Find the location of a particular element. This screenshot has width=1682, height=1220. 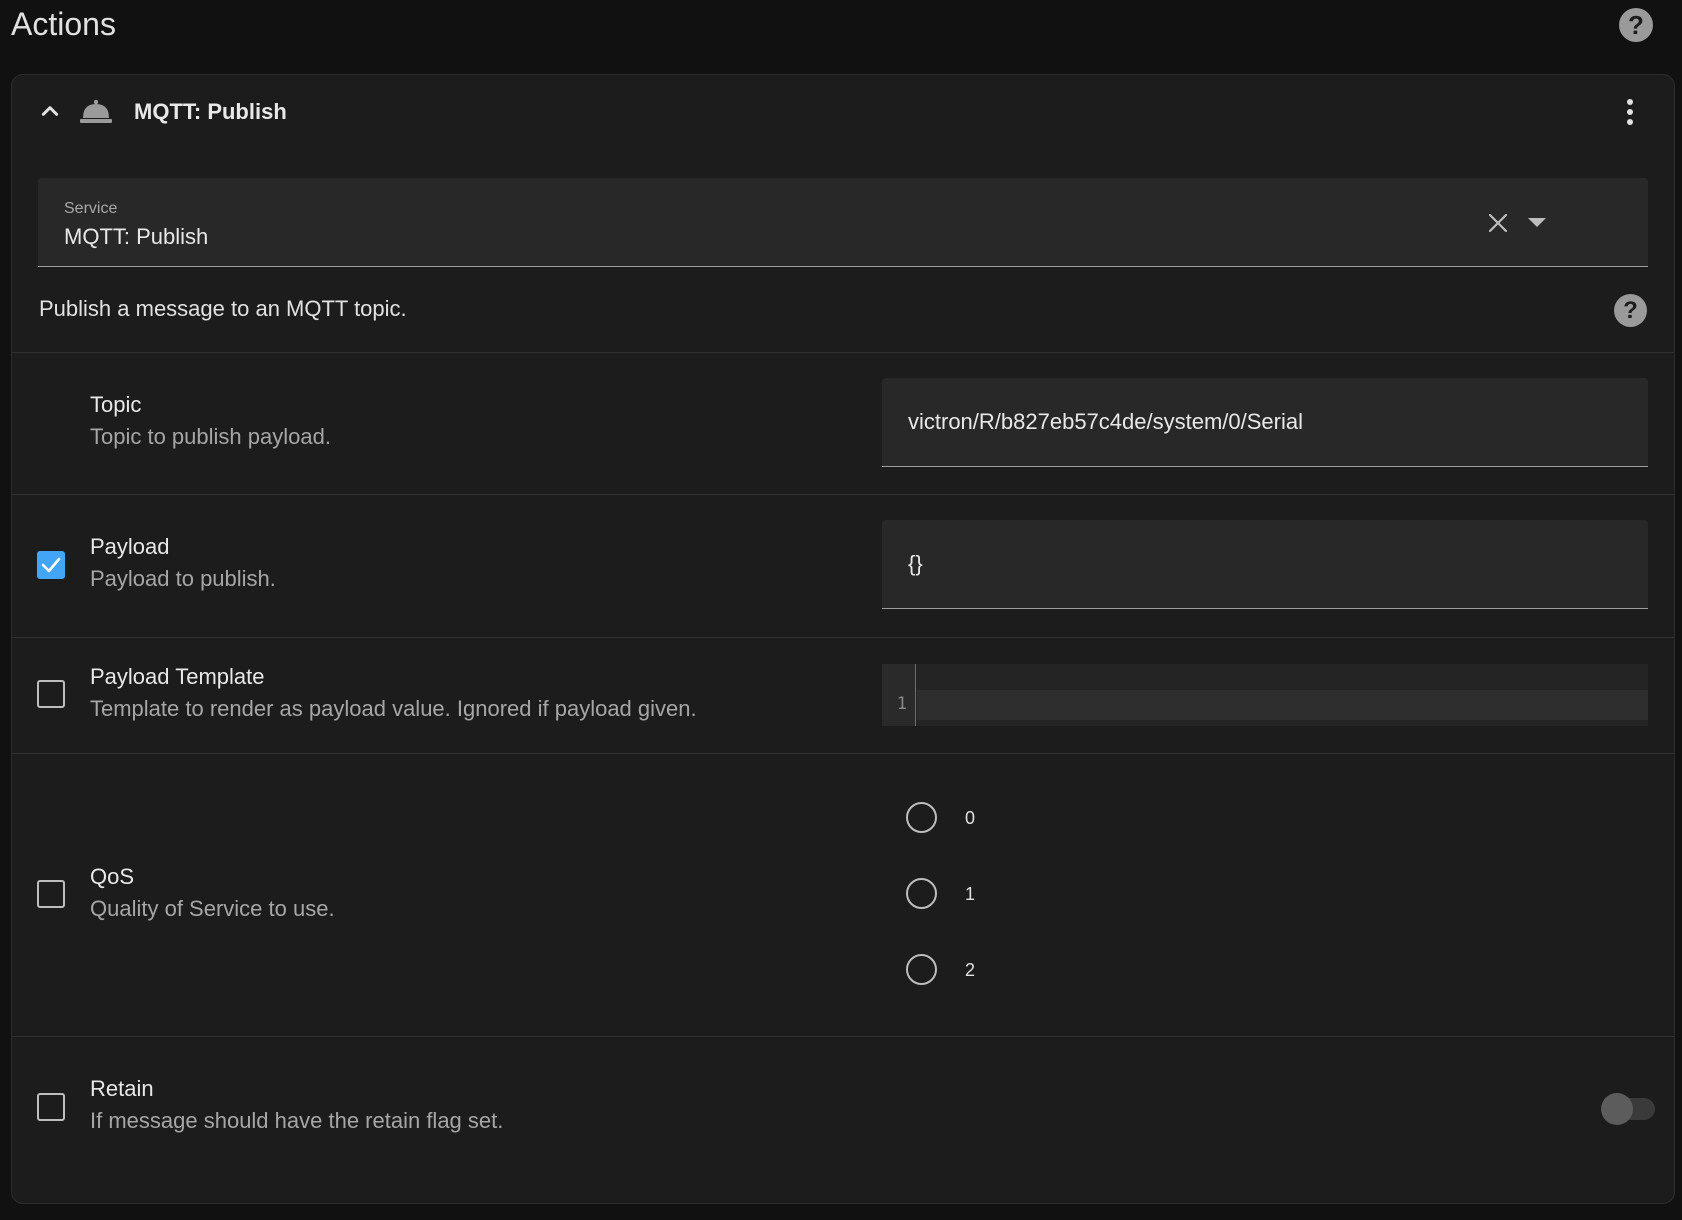

payload-input: {} is located at coordinates (1265, 564).